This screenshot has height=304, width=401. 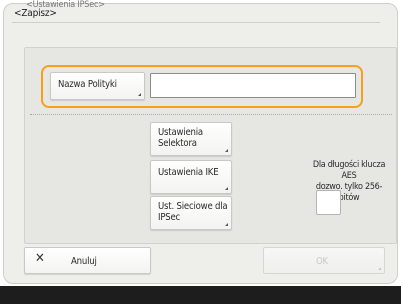 I want to click on selector-label-line2: Selektora, so click(x=177, y=143).